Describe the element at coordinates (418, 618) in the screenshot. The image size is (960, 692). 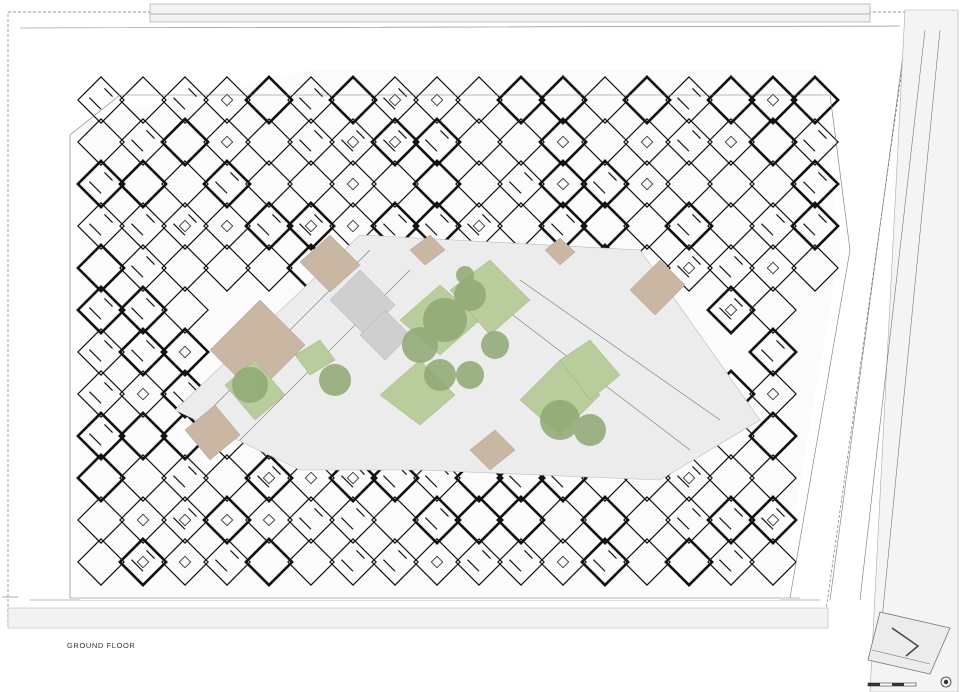
I see `sidewalk-bottom` at that location.